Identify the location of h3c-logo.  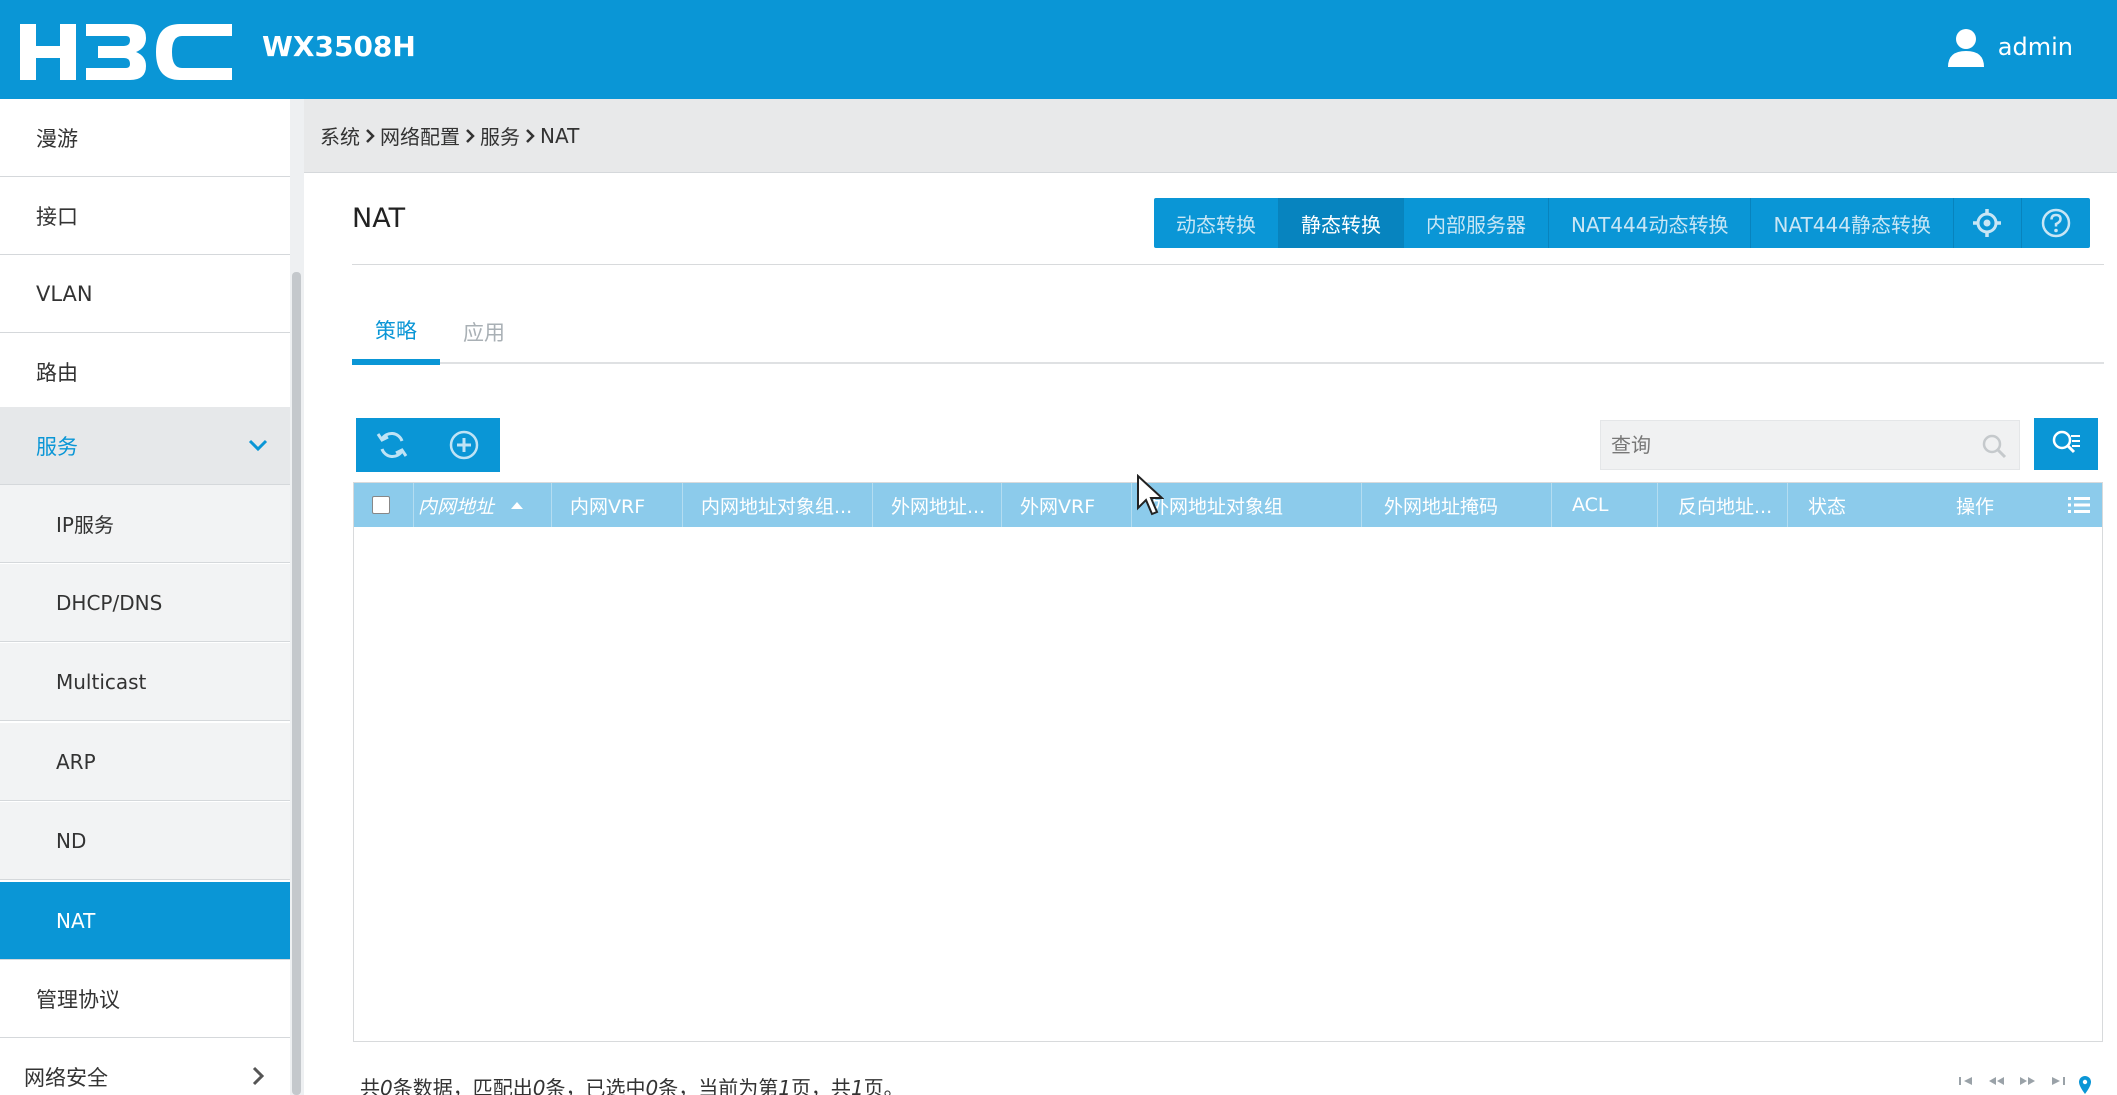
(126, 52).